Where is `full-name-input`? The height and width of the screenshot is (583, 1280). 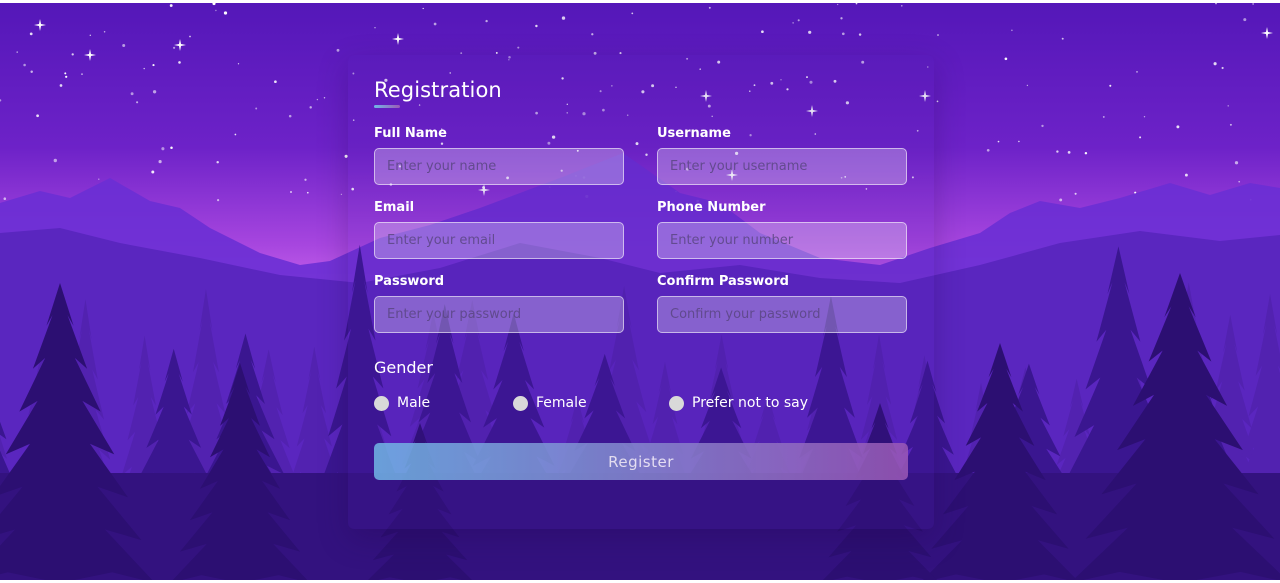
full-name-input is located at coordinates (499, 166).